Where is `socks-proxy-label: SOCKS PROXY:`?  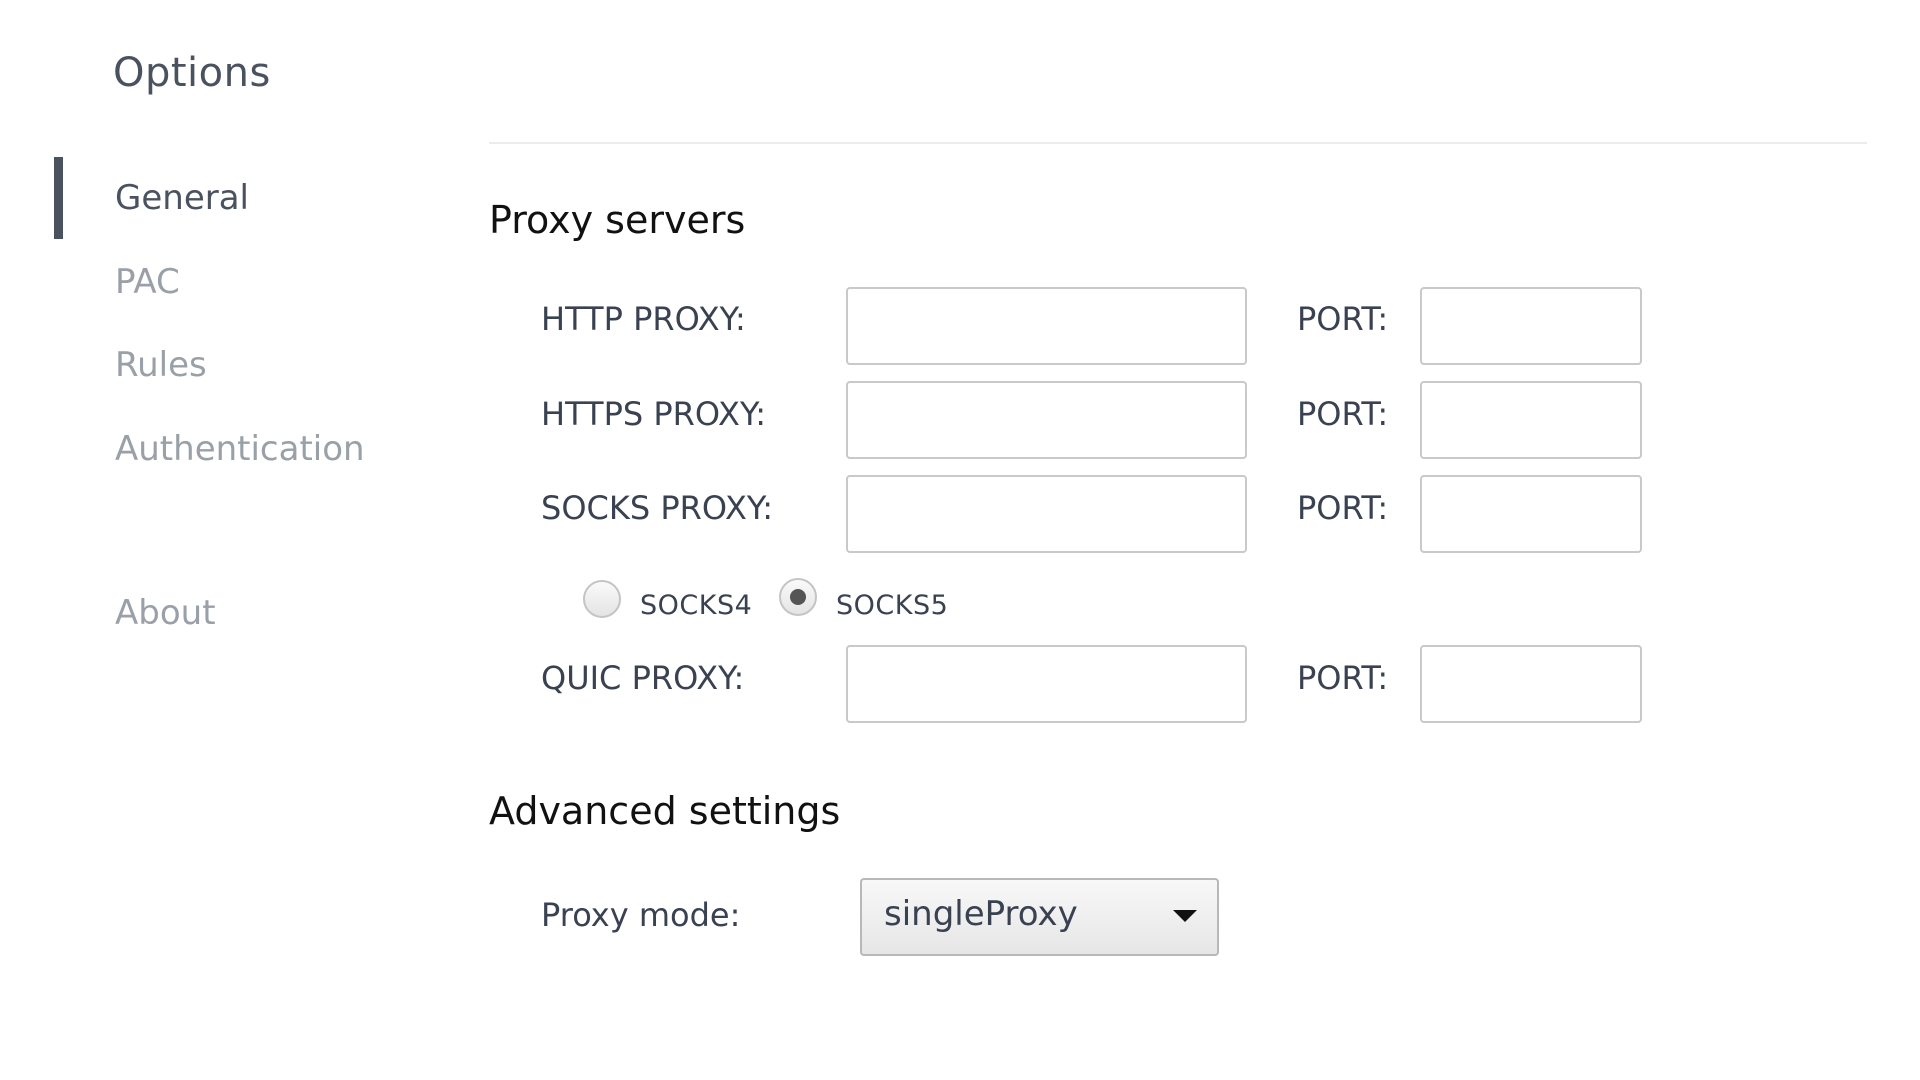
socks-proxy-label: SOCKS PROXY: is located at coordinates (657, 508).